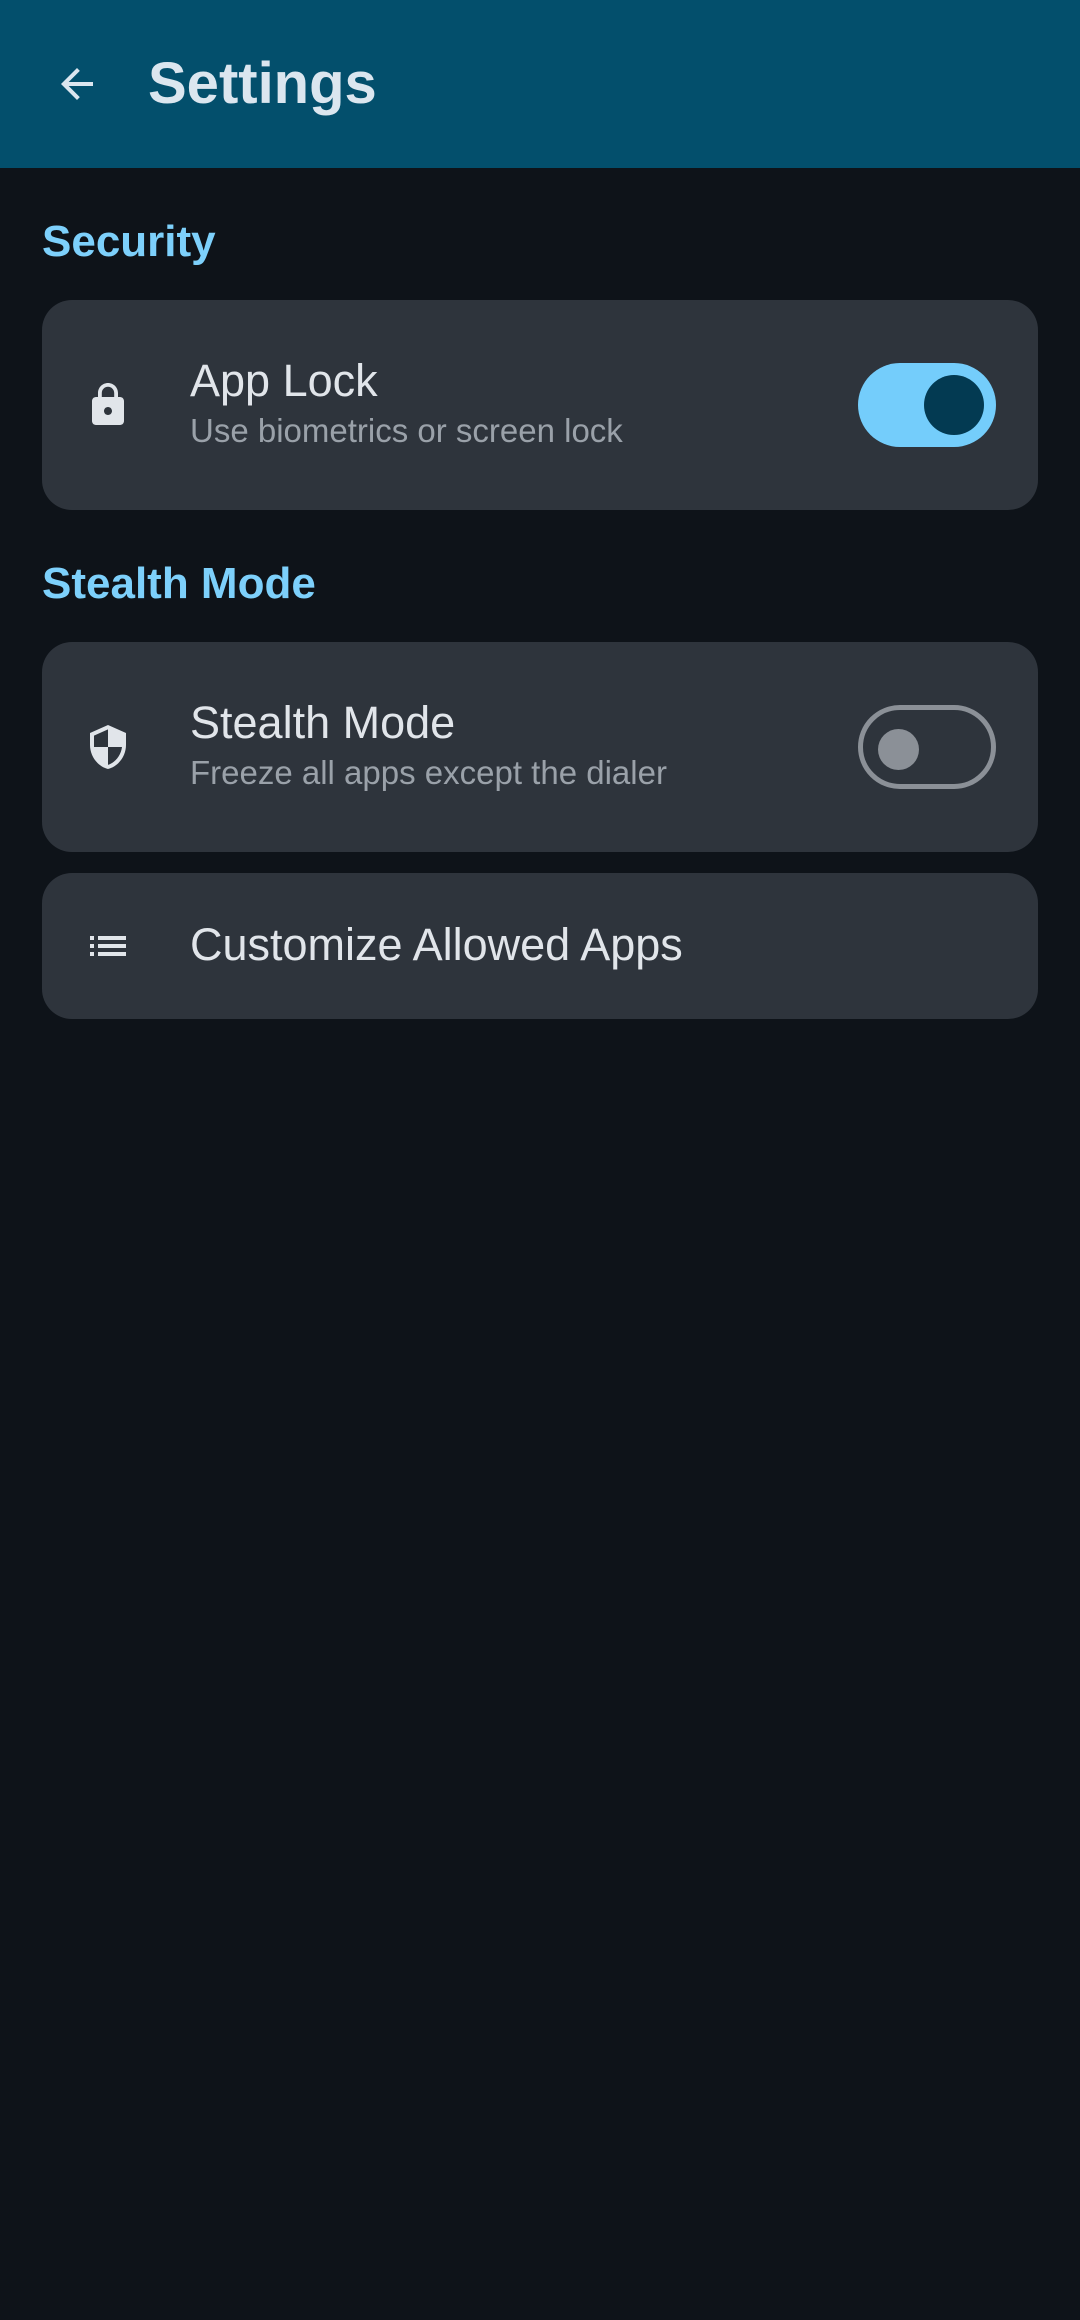  What do you see at coordinates (108, 405) in the screenshot?
I see `lock-icon` at bounding box center [108, 405].